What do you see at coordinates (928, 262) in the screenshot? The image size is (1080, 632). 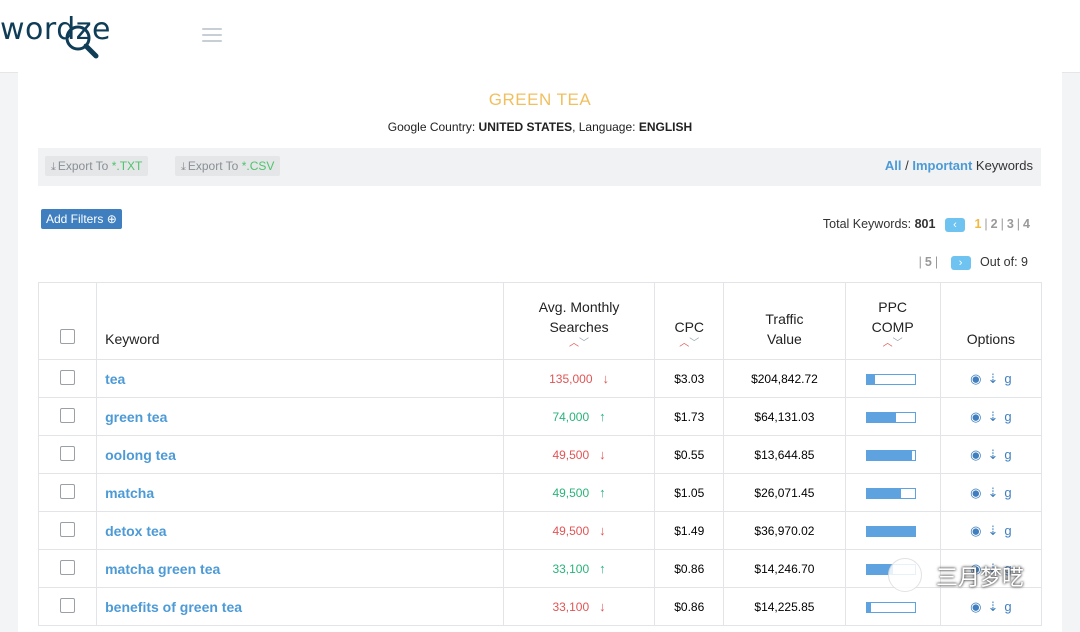 I see `page-link-5: 5` at bounding box center [928, 262].